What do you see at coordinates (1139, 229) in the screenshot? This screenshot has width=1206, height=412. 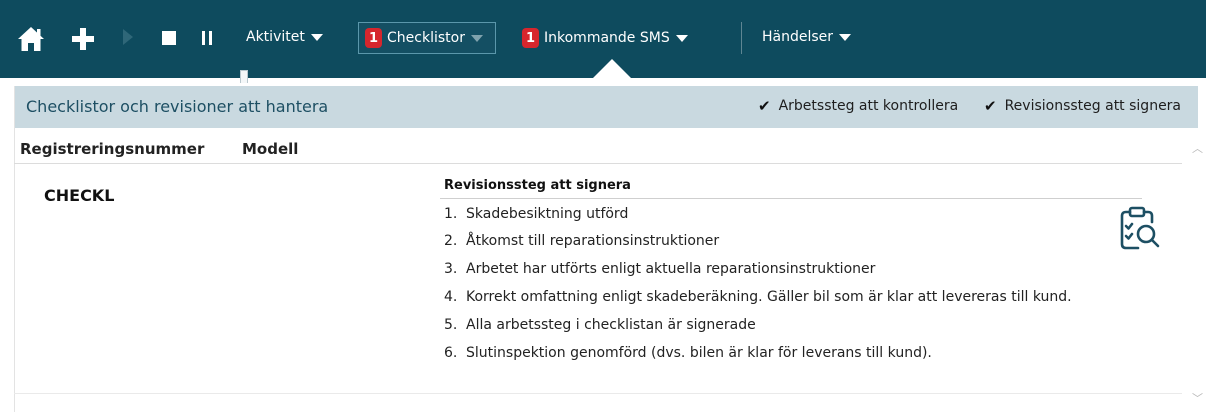 I see `clipboard-search-icon` at bounding box center [1139, 229].